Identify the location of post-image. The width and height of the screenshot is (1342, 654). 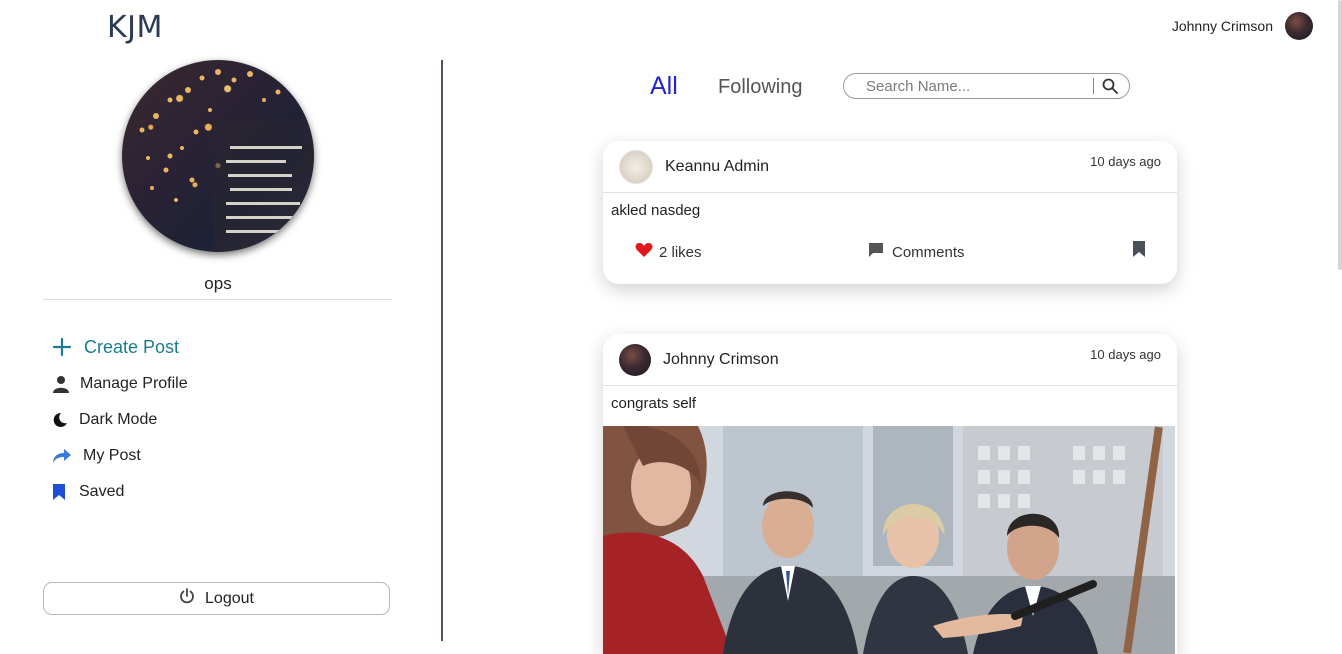
(889, 540).